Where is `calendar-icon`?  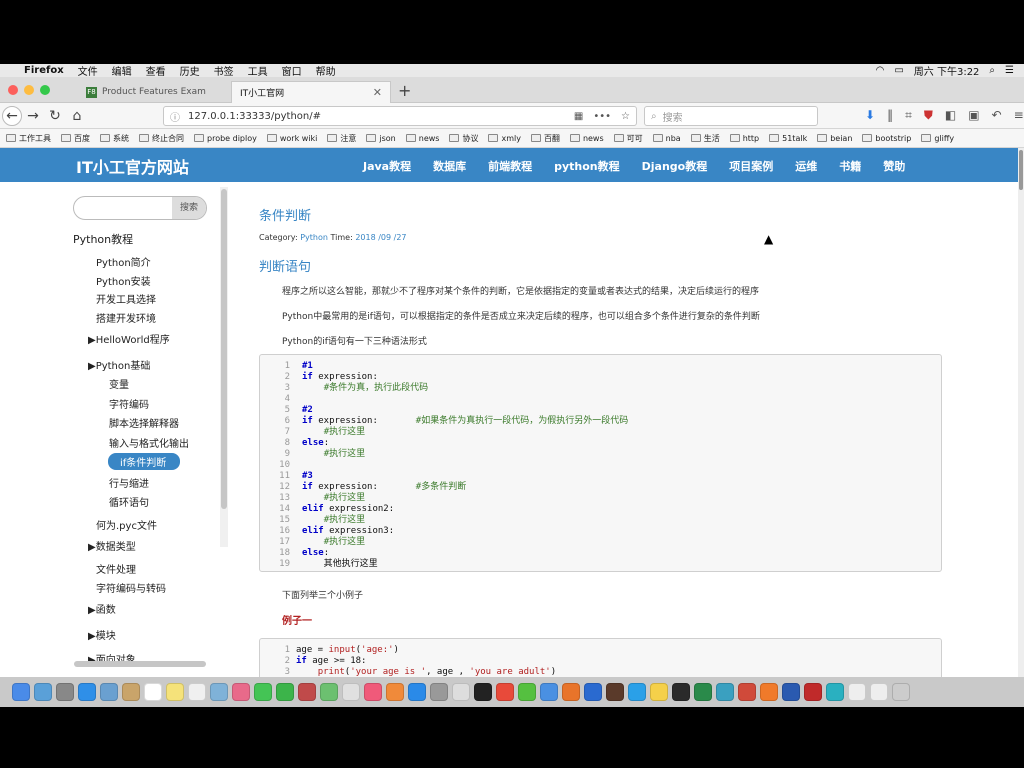 calendar-icon is located at coordinates (153, 692).